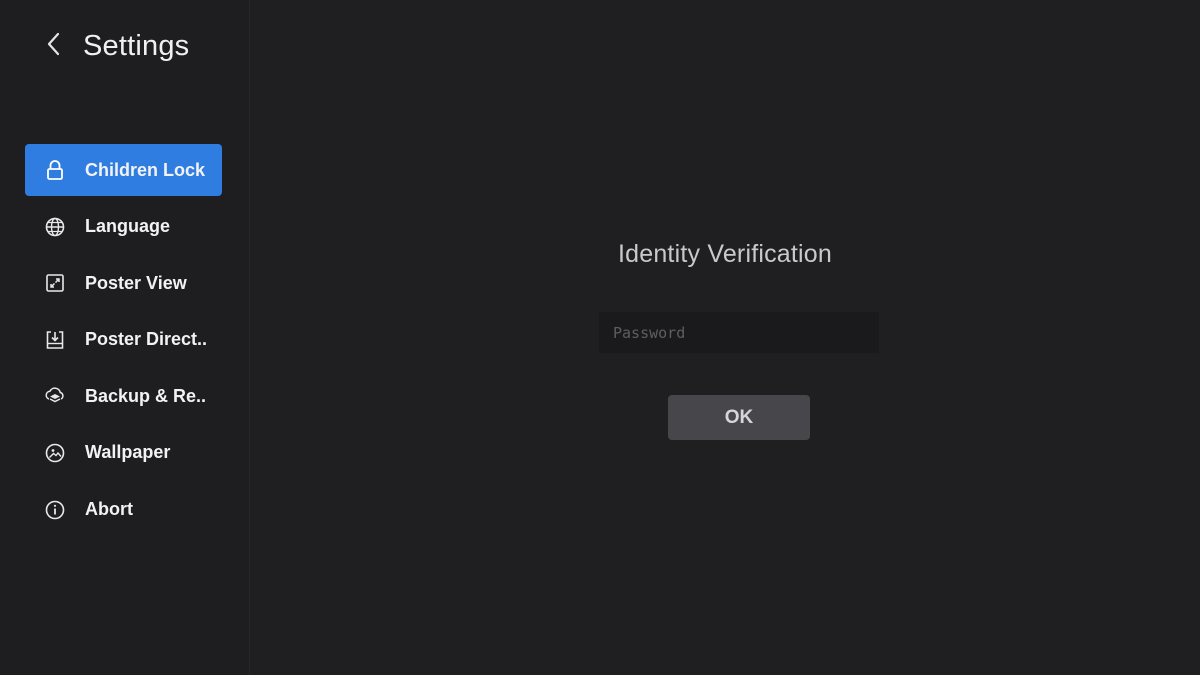  I want to click on download-tray-icon, so click(55, 340).